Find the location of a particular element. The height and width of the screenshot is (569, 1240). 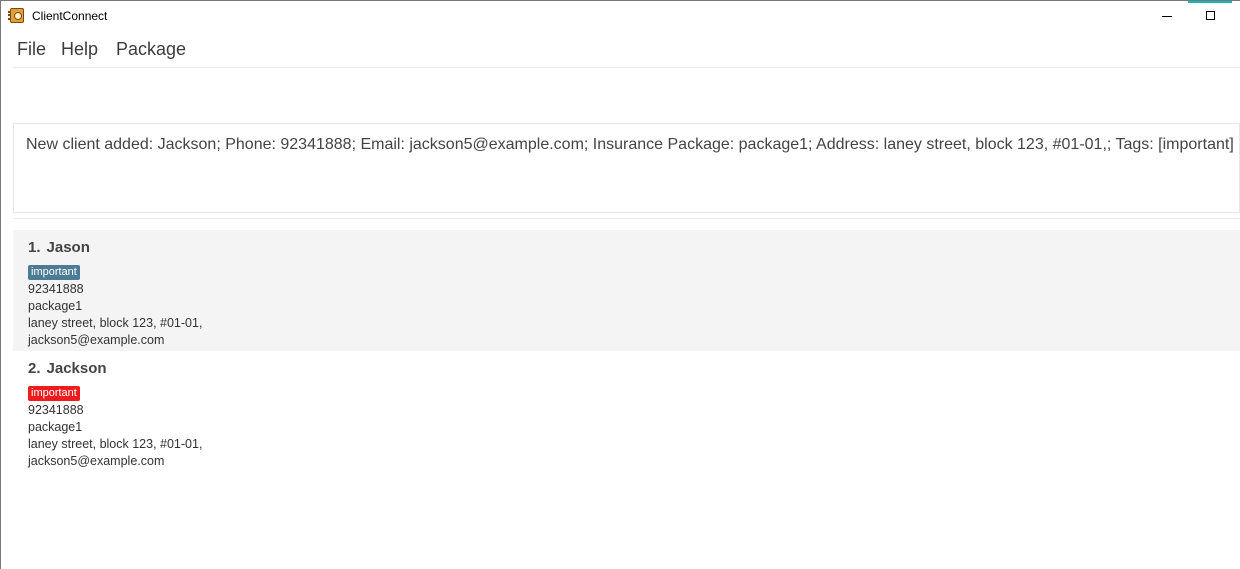

title-bar: ClientConnect is located at coordinates (620, 16).